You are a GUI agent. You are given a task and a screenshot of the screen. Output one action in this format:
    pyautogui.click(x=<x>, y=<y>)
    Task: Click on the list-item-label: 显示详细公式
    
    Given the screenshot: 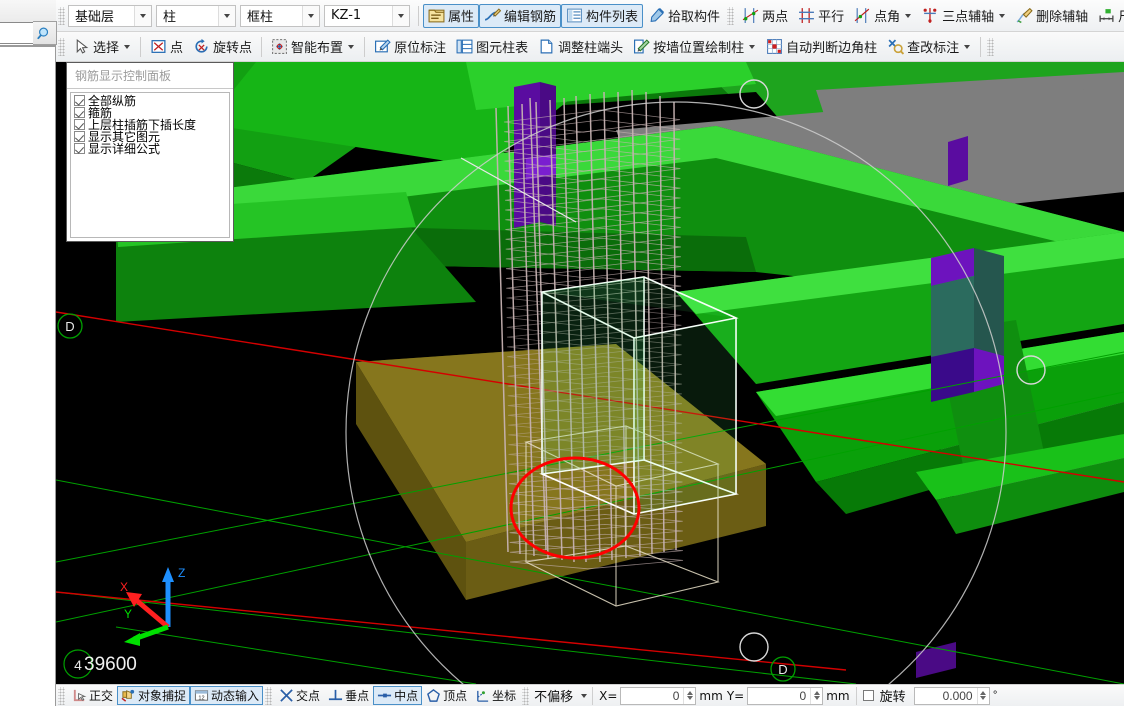 What is the action you would take?
    pyautogui.click(x=124, y=149)
    